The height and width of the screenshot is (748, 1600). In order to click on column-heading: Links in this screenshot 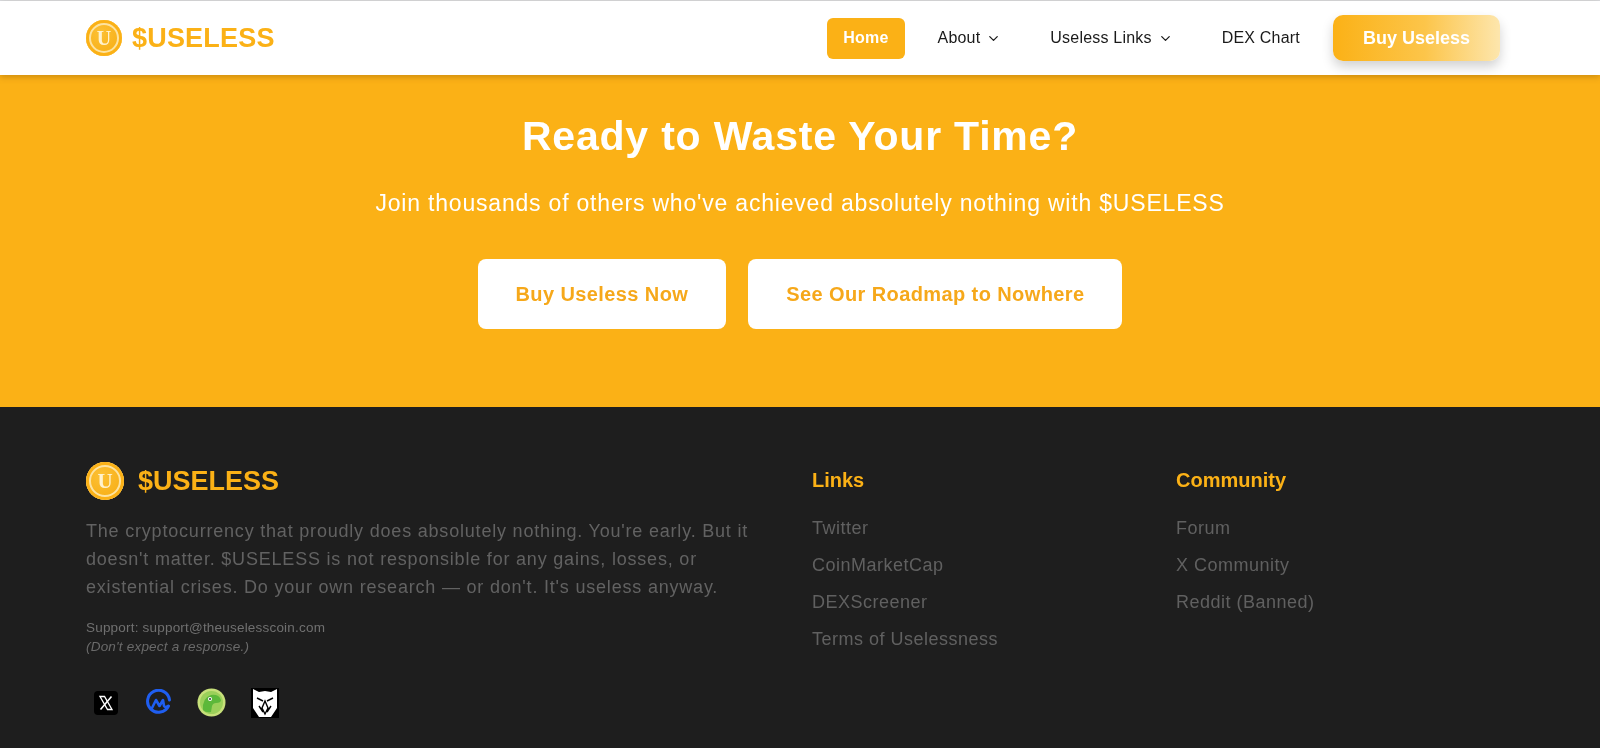, I will do `click(838, 480)`.